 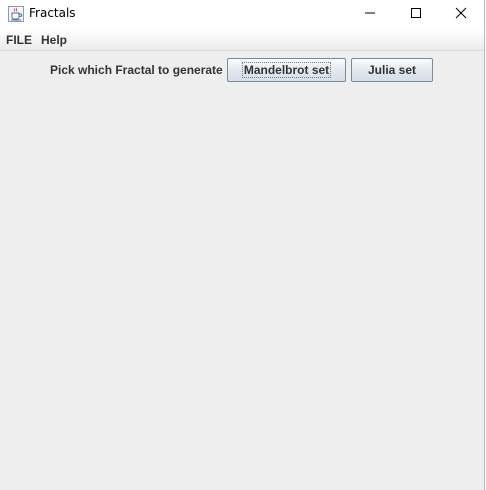 I want to click on mandelbrot-set-label: Mandelbrot set, so click(x=286, y=70).